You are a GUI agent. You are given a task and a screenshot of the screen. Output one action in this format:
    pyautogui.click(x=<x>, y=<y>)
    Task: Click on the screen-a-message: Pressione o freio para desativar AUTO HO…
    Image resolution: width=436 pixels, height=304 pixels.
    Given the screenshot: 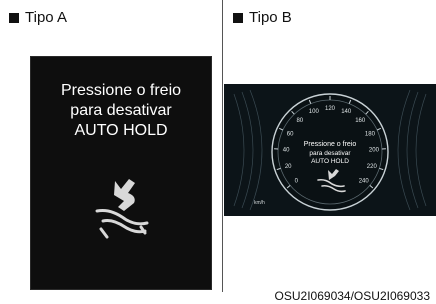 What is the action you would take?
    pyautogui.click(x=121, y=111)
    